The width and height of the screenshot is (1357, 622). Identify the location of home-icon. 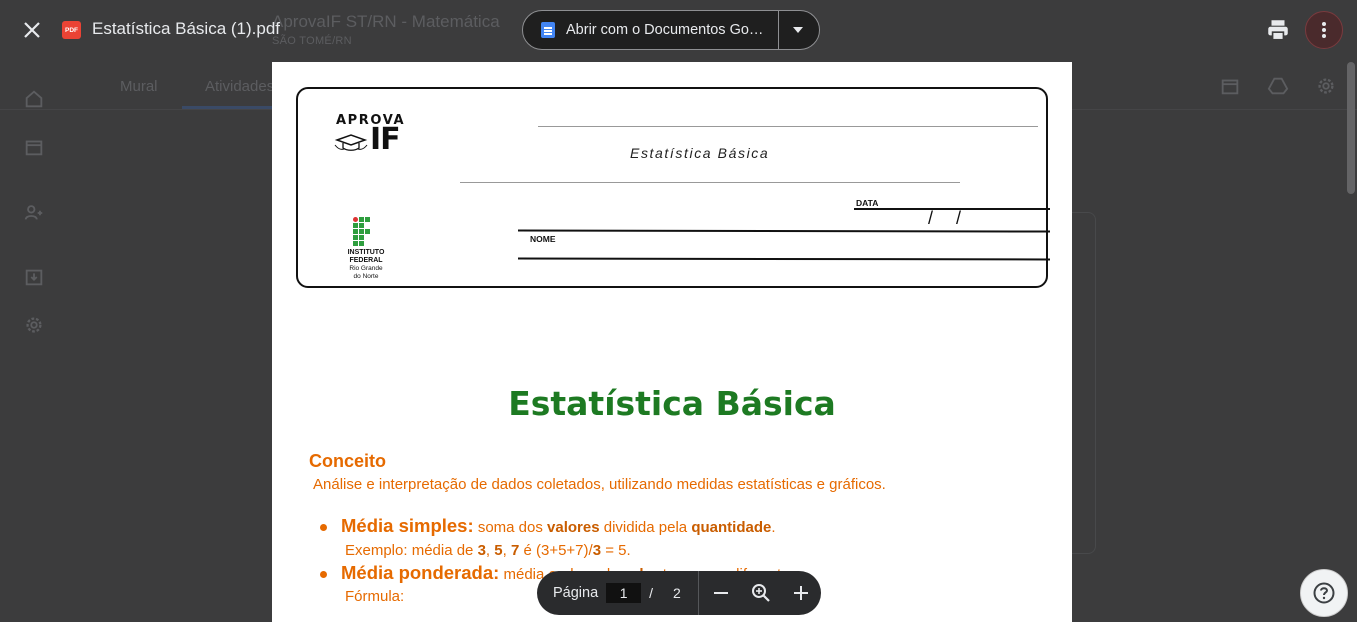
(34, 99).